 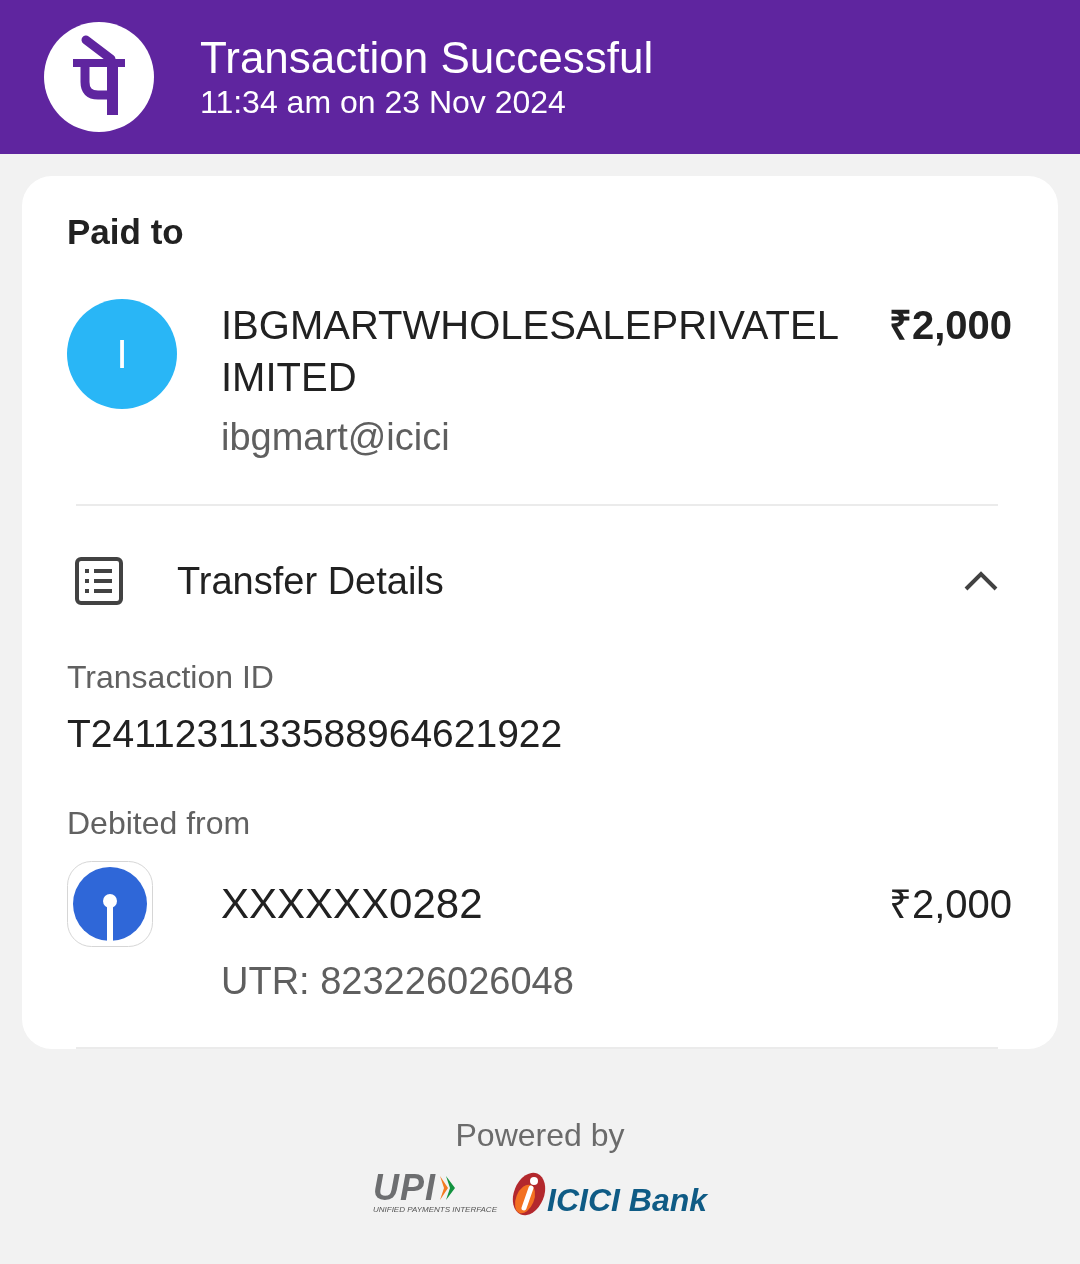 I want to click on payee-name: IBGMARTWHOLESALEPRIVATELIMITED, so click(x=530, y=351).